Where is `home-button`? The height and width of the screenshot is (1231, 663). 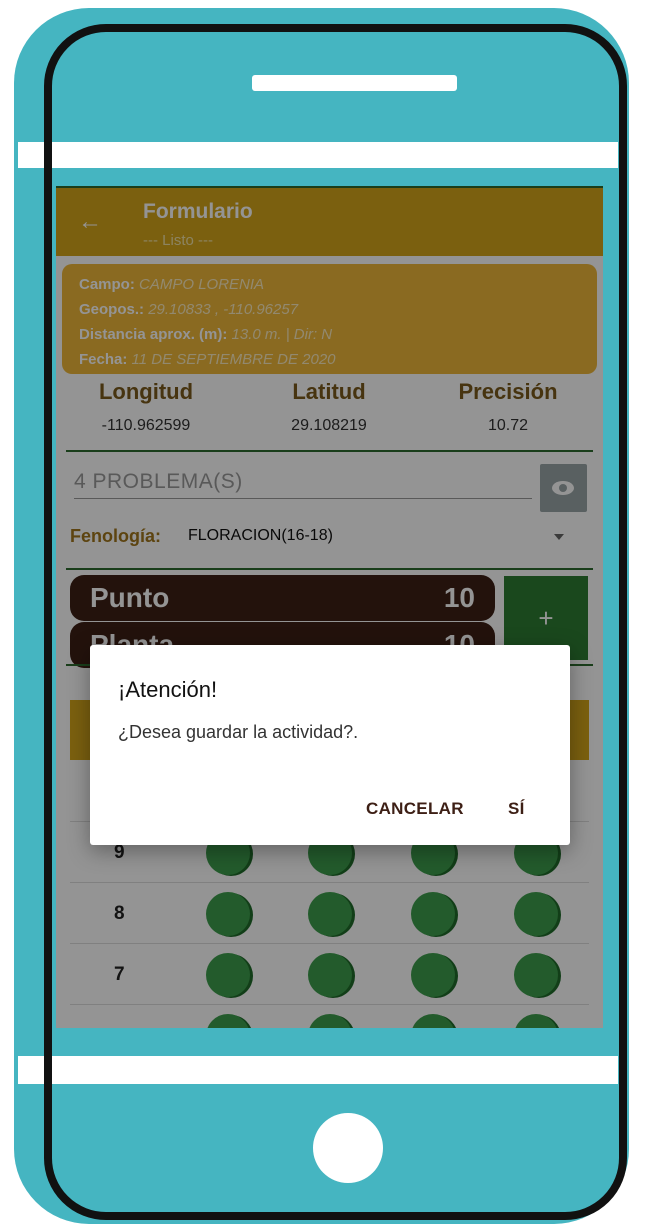
home-button is located at coordinates (348, 1148).